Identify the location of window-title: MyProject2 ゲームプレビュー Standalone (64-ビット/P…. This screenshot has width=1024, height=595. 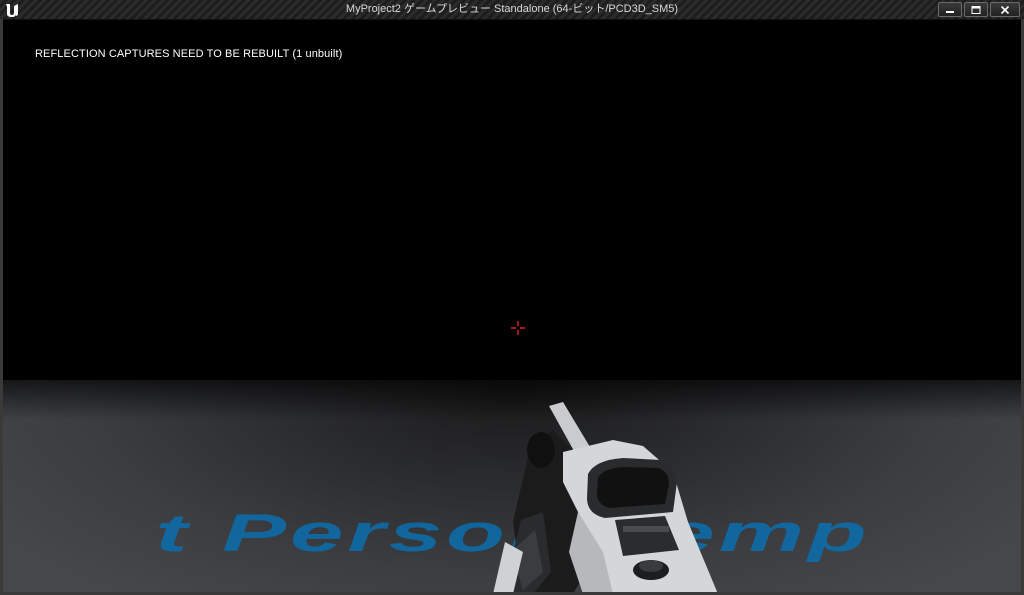
(512, 9).